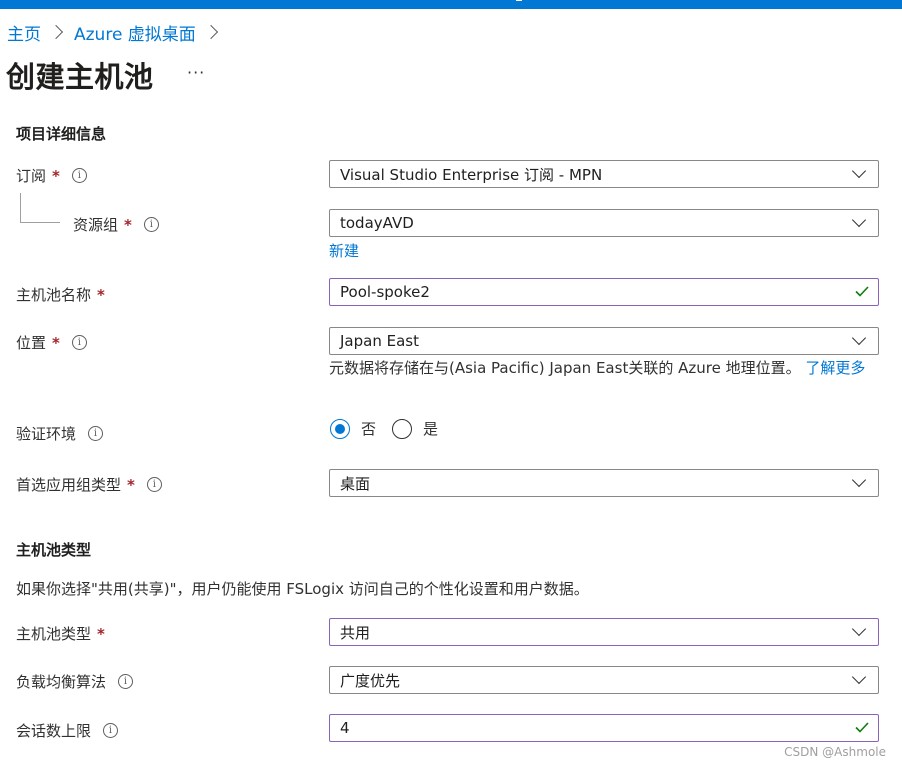 The width and height of the screenshot is (902, 767). I want to click on resource-group-label-text: 资源组, so click(96, 225).